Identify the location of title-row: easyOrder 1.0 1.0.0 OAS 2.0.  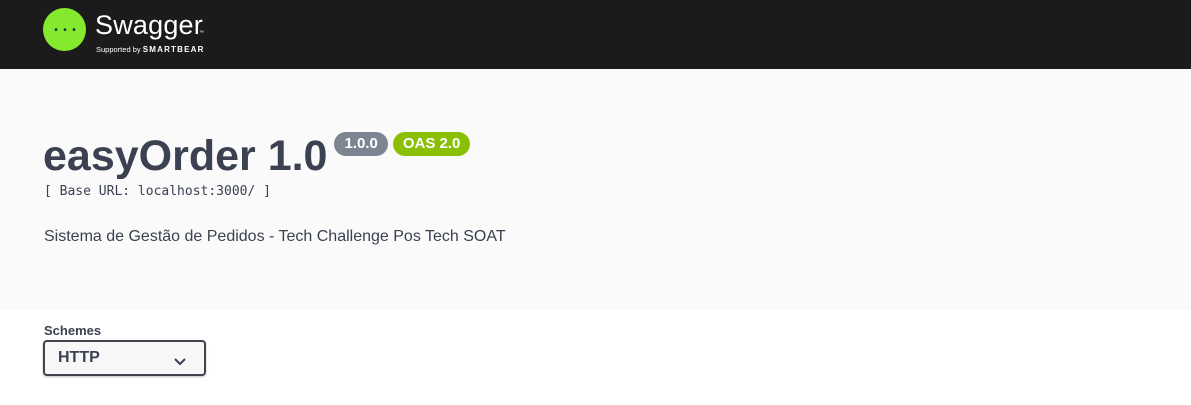
(257, 156).